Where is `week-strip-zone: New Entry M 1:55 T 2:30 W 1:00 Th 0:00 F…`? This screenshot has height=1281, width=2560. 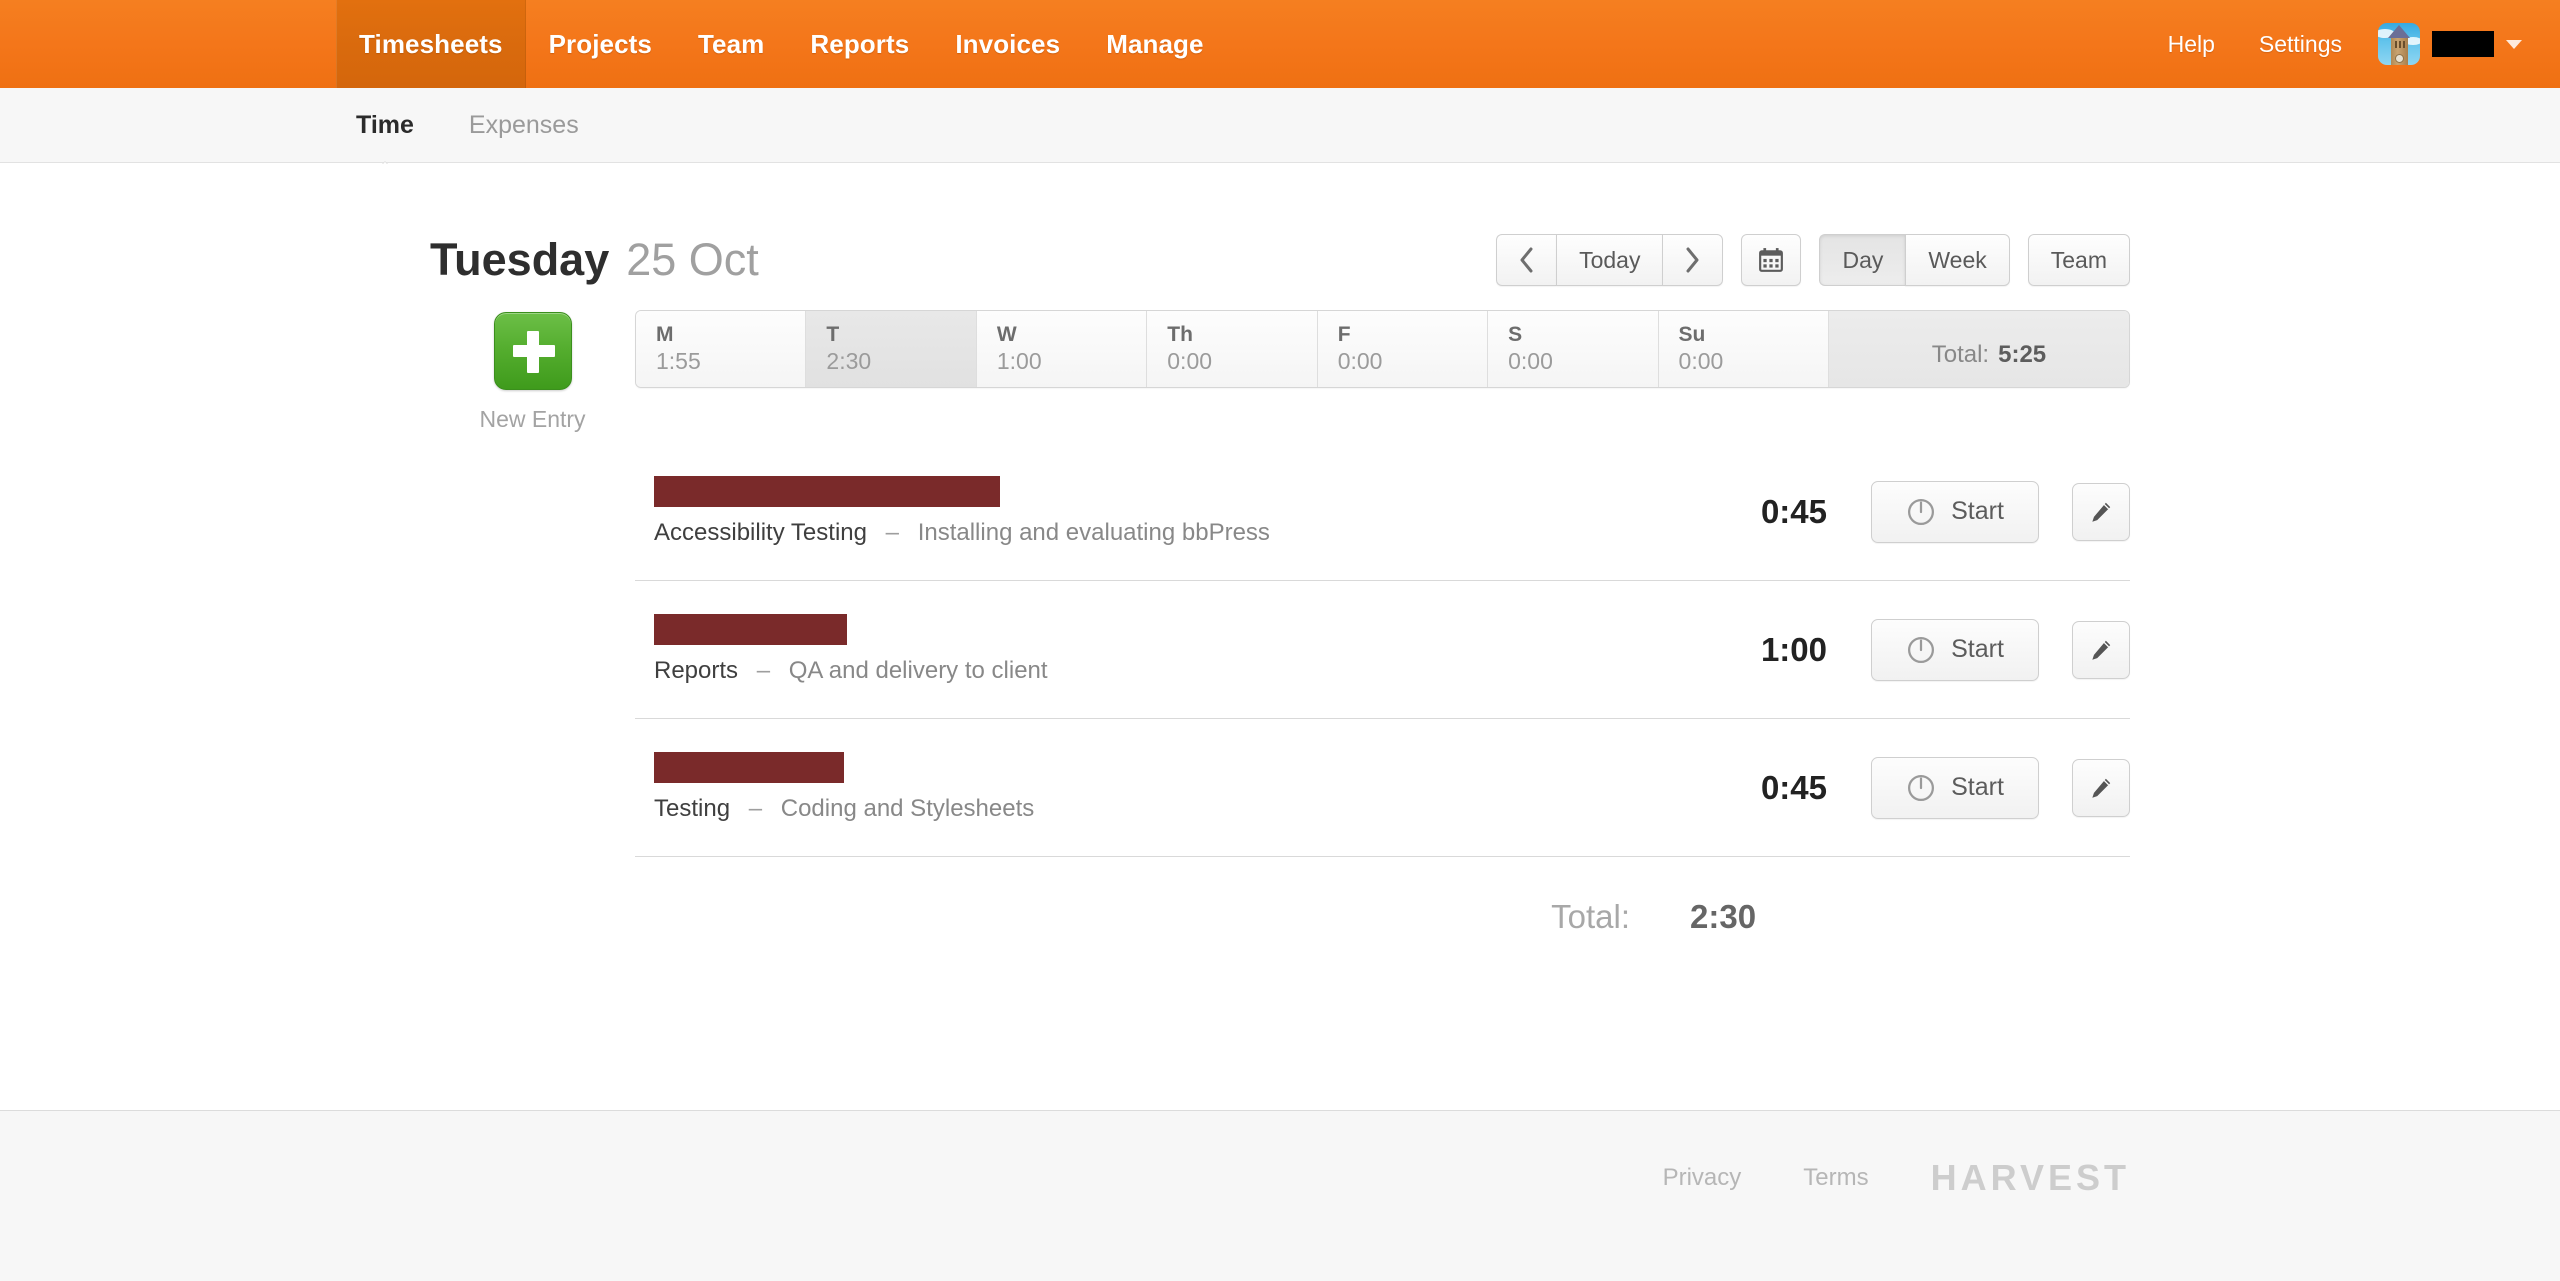
week-strip-zone: New Entry M 1:55 T 2:30 W 1:00 Th 0:00 F… is located at coordinates (1280, 371).